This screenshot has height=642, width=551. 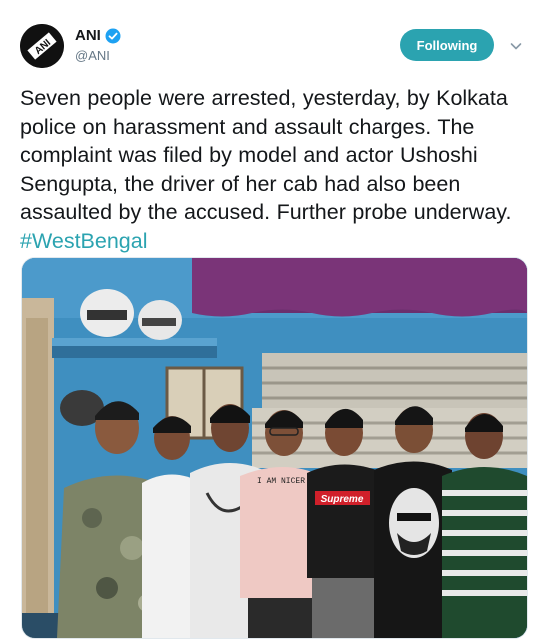 What do you see at coordinates (113, 36) in the screenshot?
I see `verified-badge-icon` at bounding box center [113, 36].